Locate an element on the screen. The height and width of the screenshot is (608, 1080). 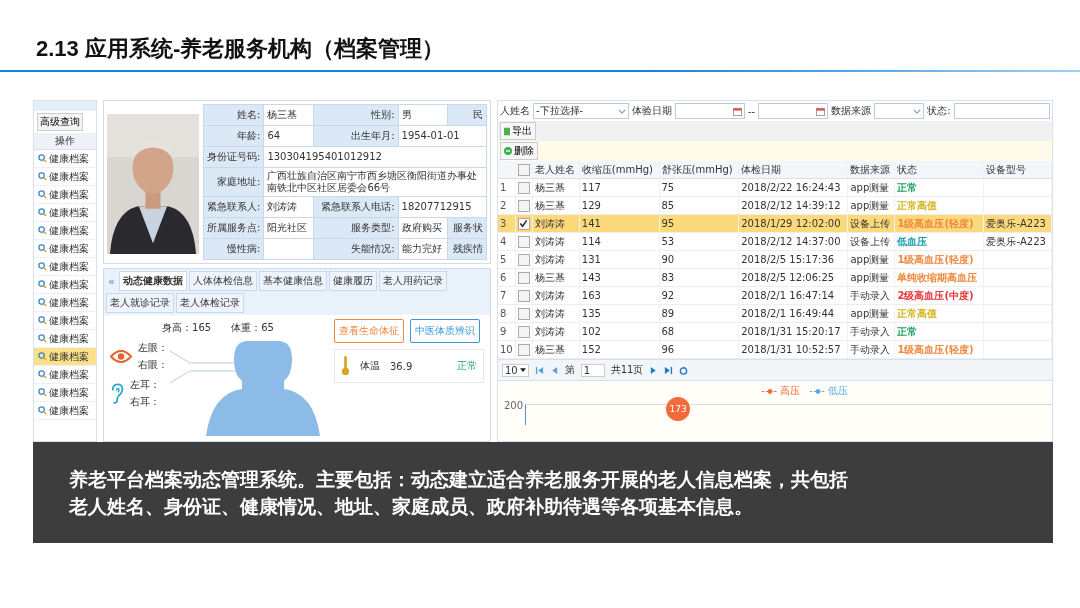
table-cell: 143 is located at coordinates (619, 277).